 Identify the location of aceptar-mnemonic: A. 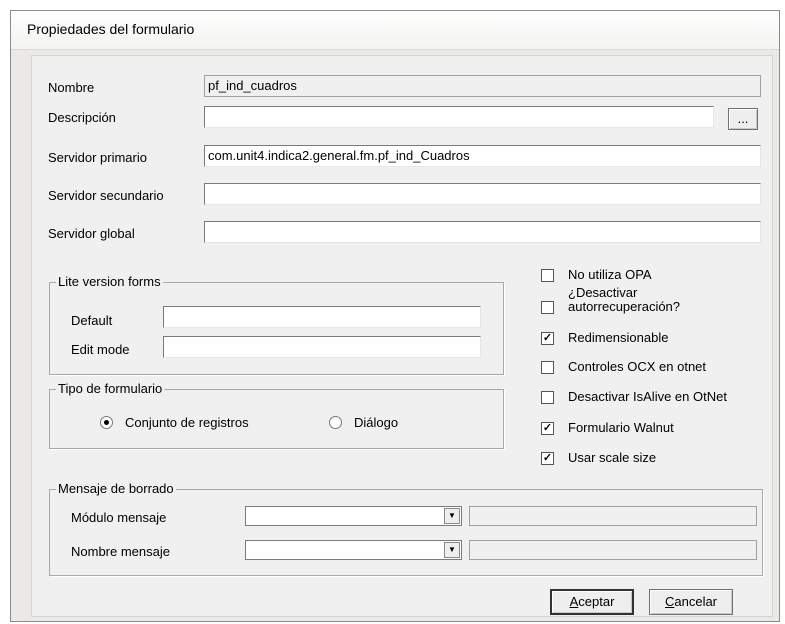
(574, 601).